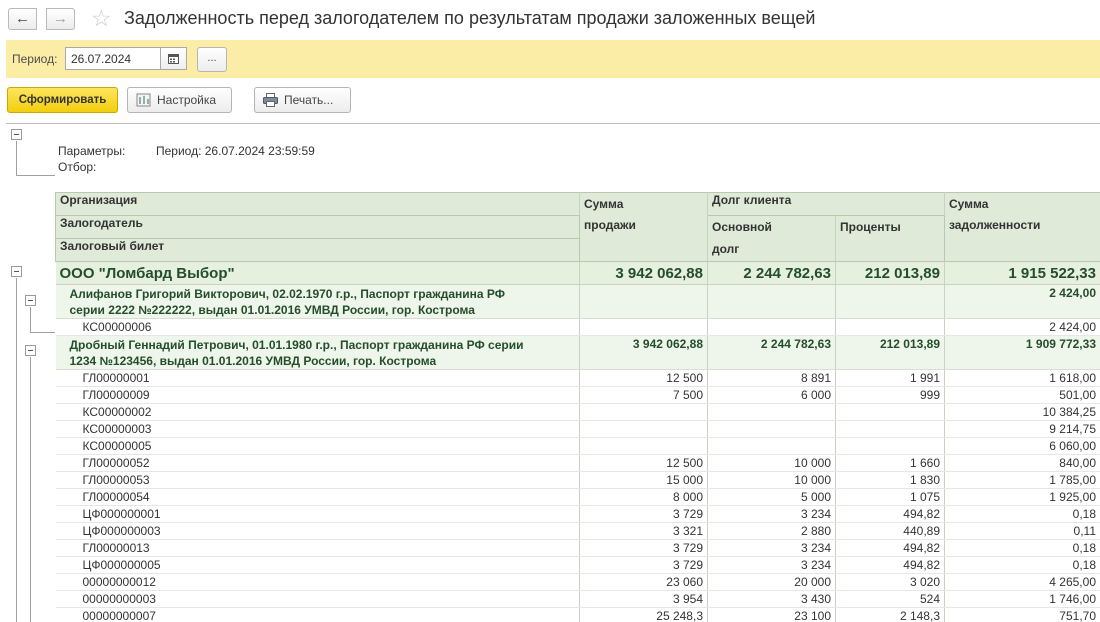 This screenshot has width=1100, height=622. What do you see at coordinates (143, 100) in the screenshot?
I see `settings-icon` at bounding box center [143, 100].